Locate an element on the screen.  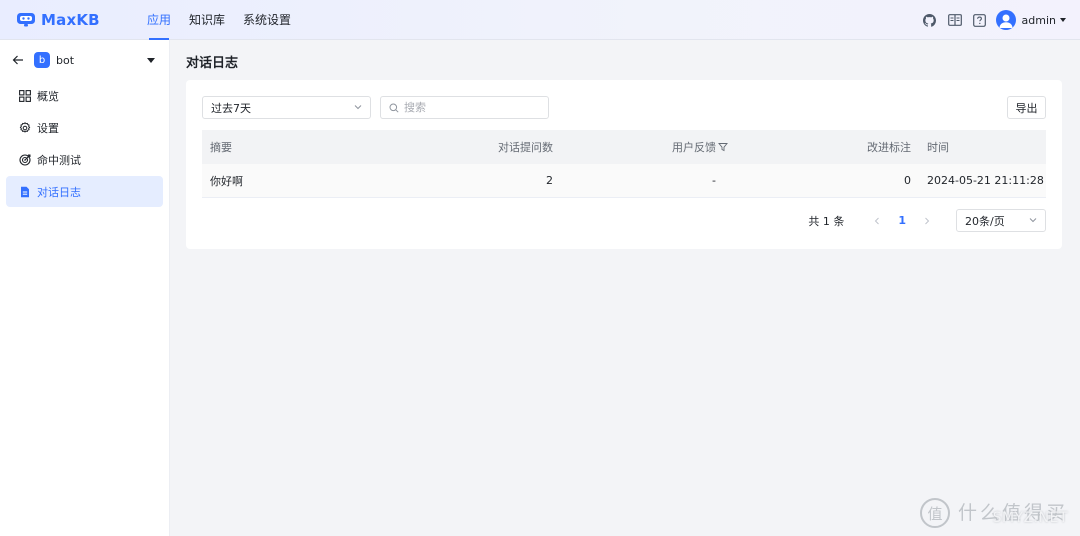
export-button: 导出 is located at coordinates (1026, 107).